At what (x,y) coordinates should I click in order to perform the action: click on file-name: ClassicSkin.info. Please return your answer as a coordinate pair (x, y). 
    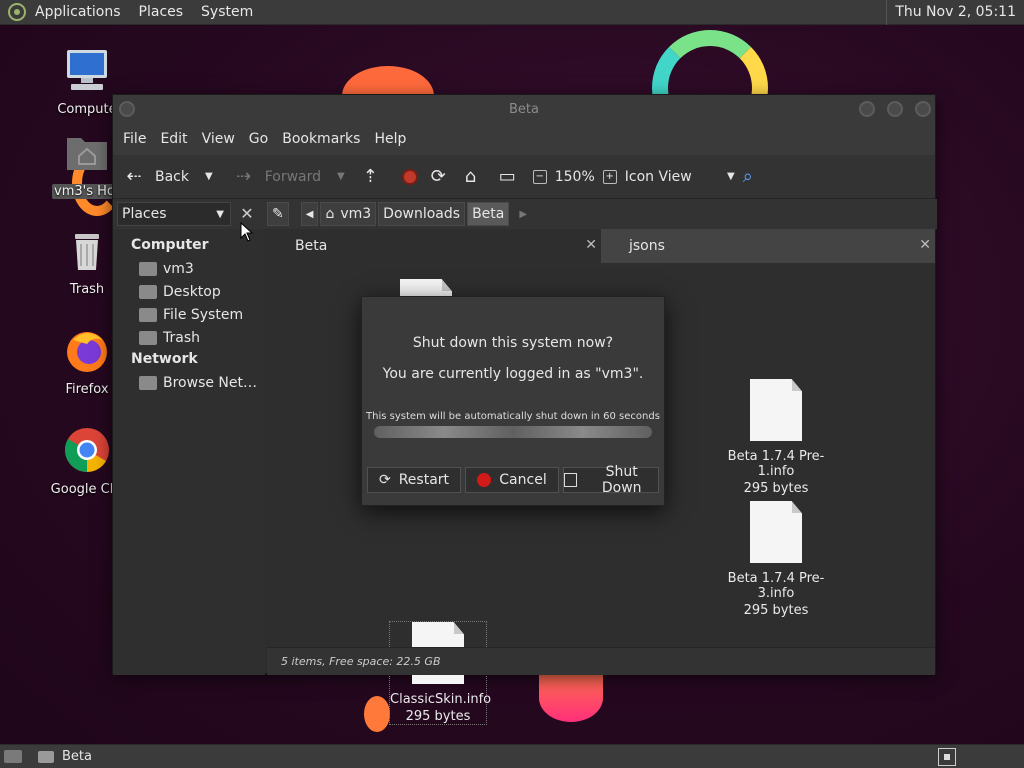
    Looking at the image, I should click on (441, 699).